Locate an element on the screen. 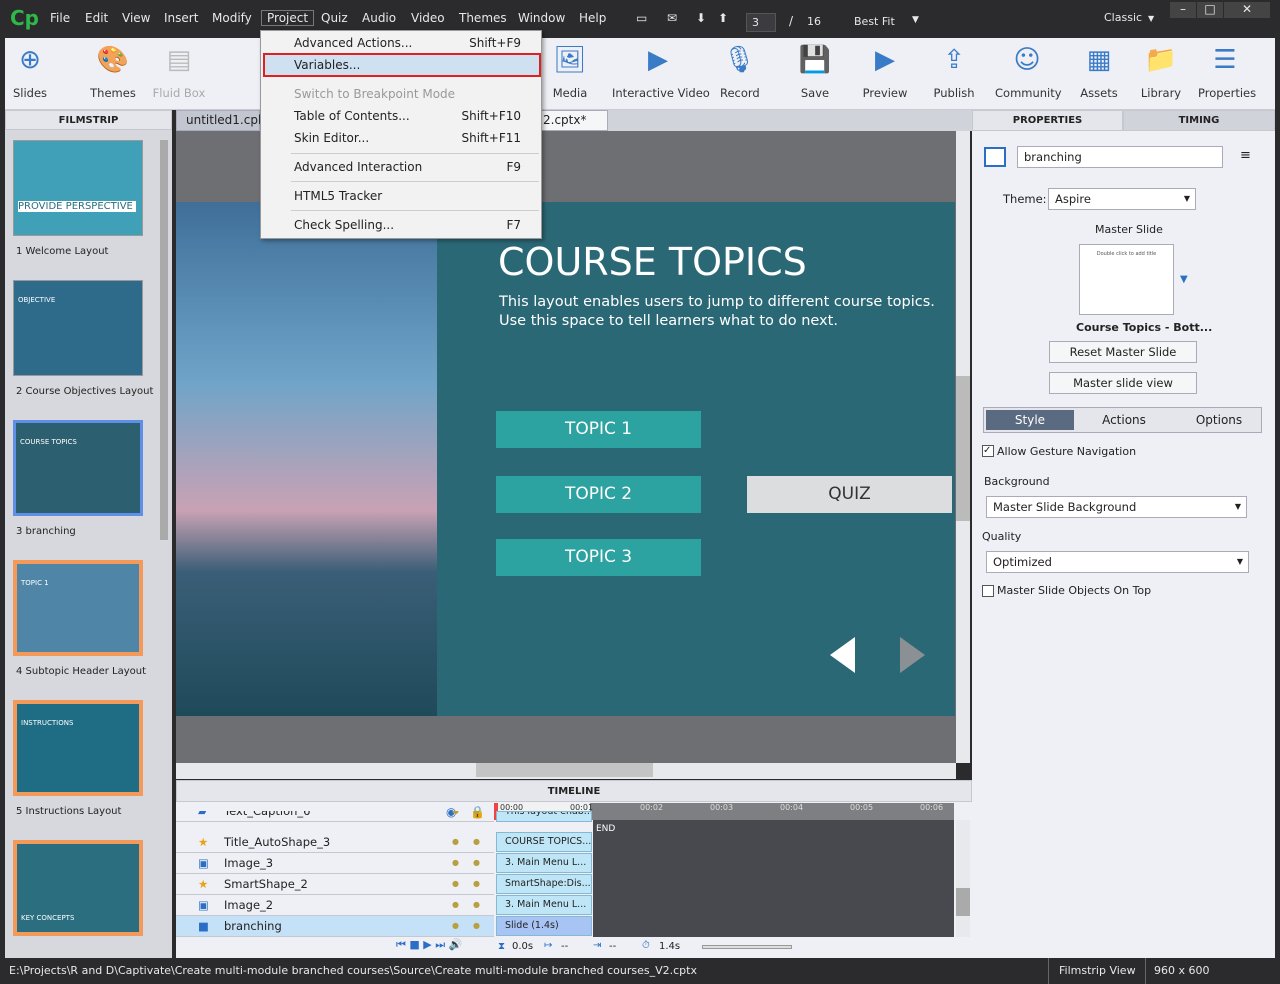  menu-themes: Themes is located at coordinates (483, 18).